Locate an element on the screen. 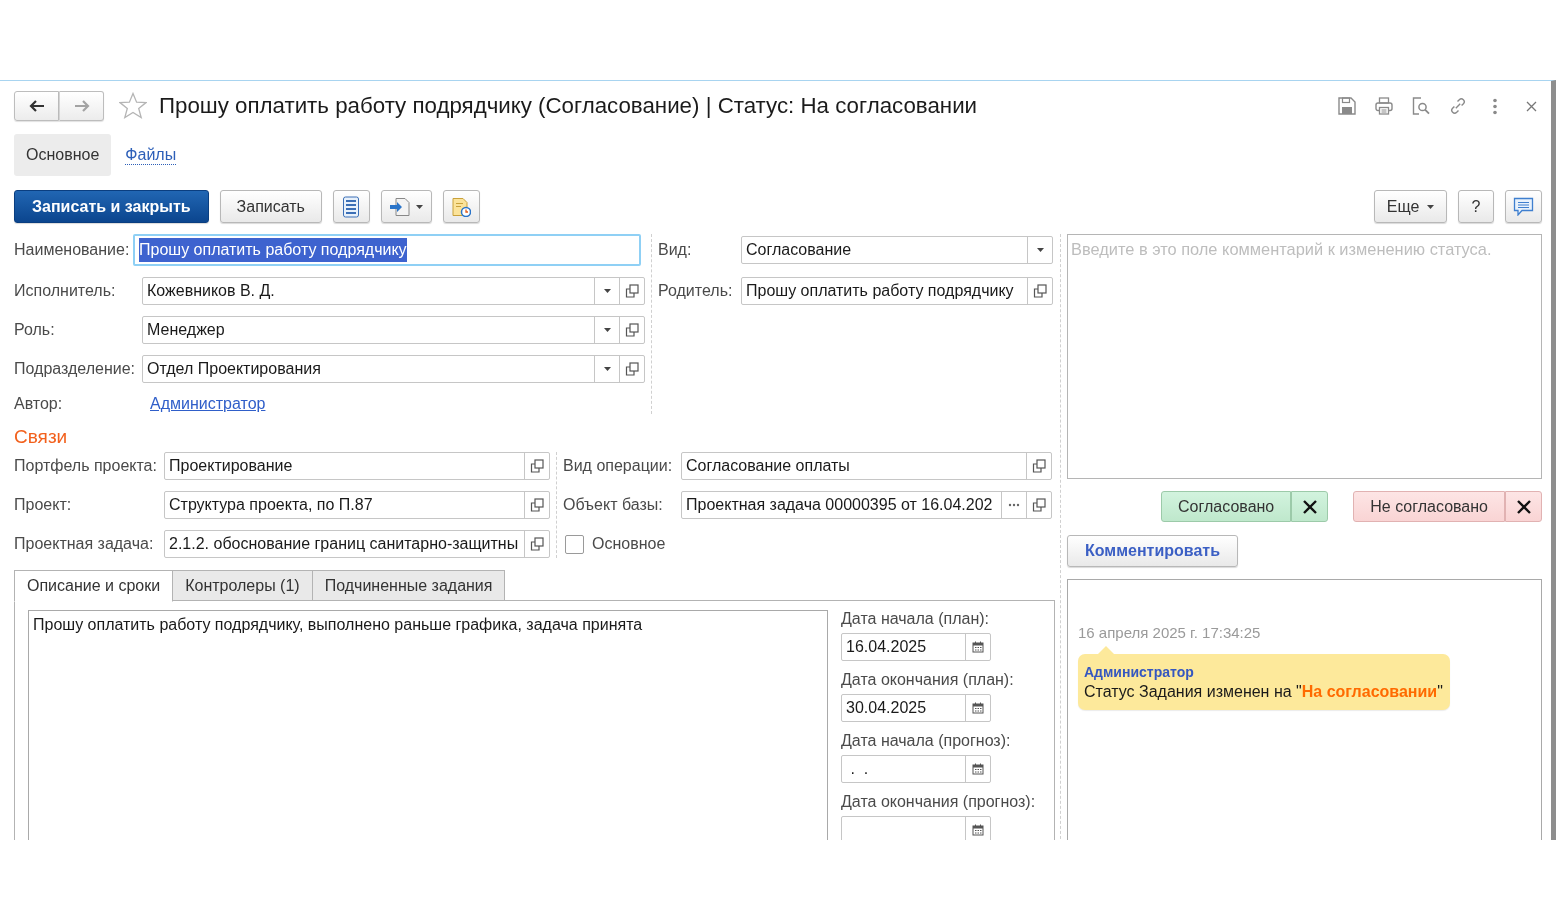 The image size is (1557, 922). author-name: Администратор is located at coordinates (1139, 672).